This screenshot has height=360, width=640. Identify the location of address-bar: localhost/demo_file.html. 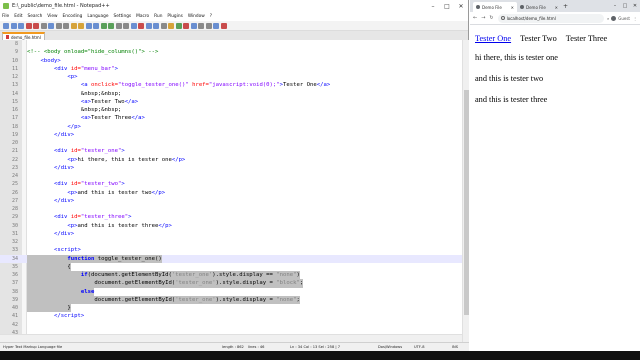
(550, 18).